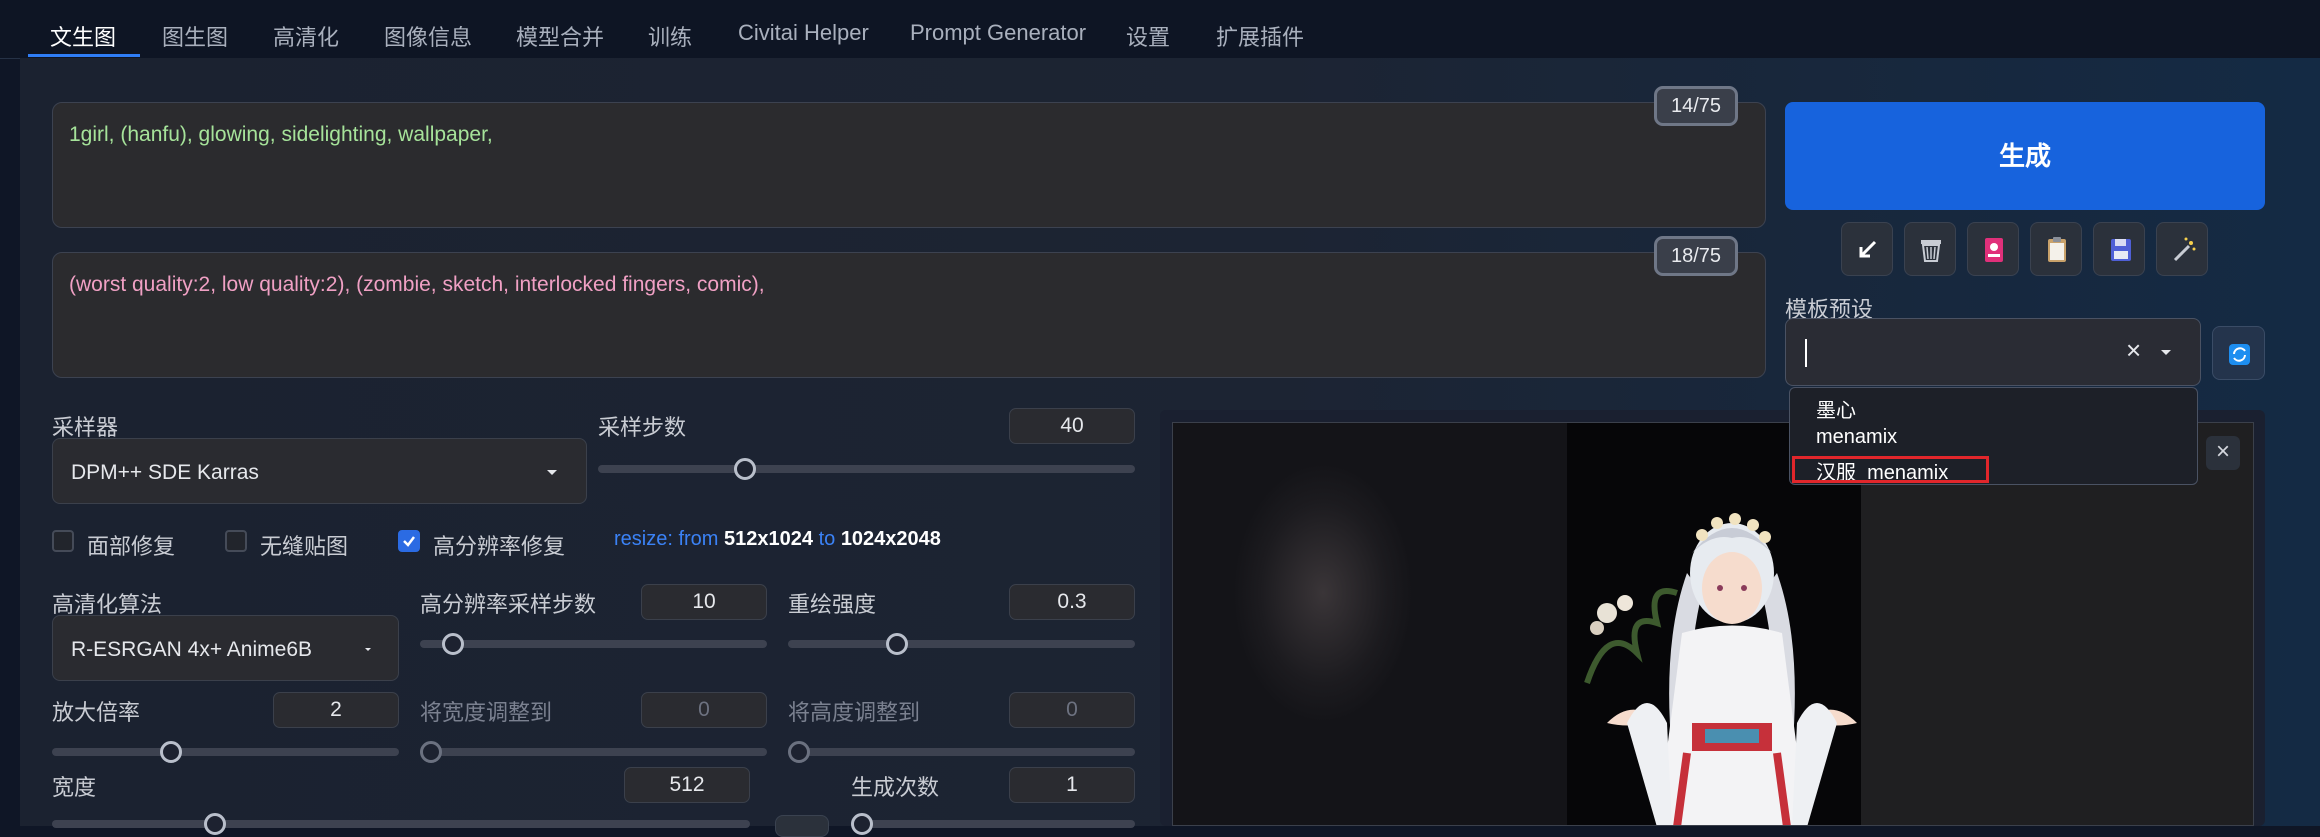 The width and height of the screenshot is (2320, 837). What do you see at coordinates (704, 710) in the screenshot?
I see `resize-width-input: 0` at bounding box center [704, 710].